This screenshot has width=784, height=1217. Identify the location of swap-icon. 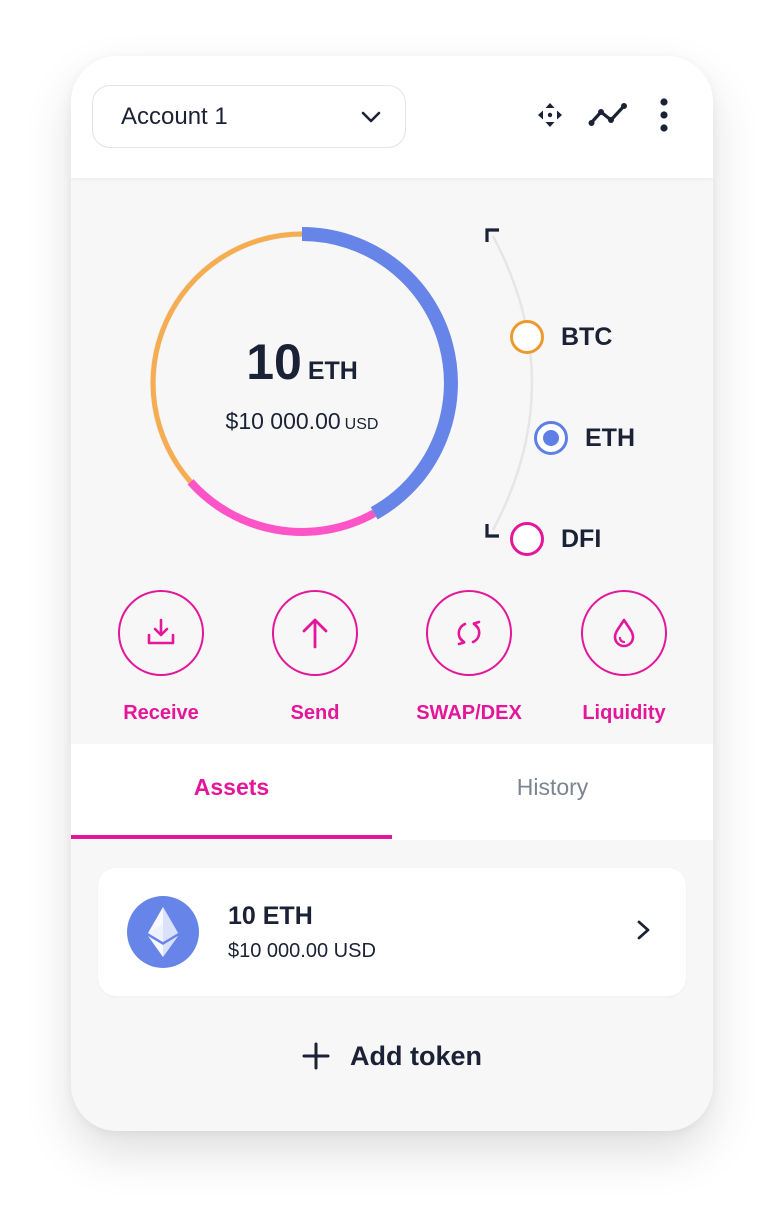
(469, 633).